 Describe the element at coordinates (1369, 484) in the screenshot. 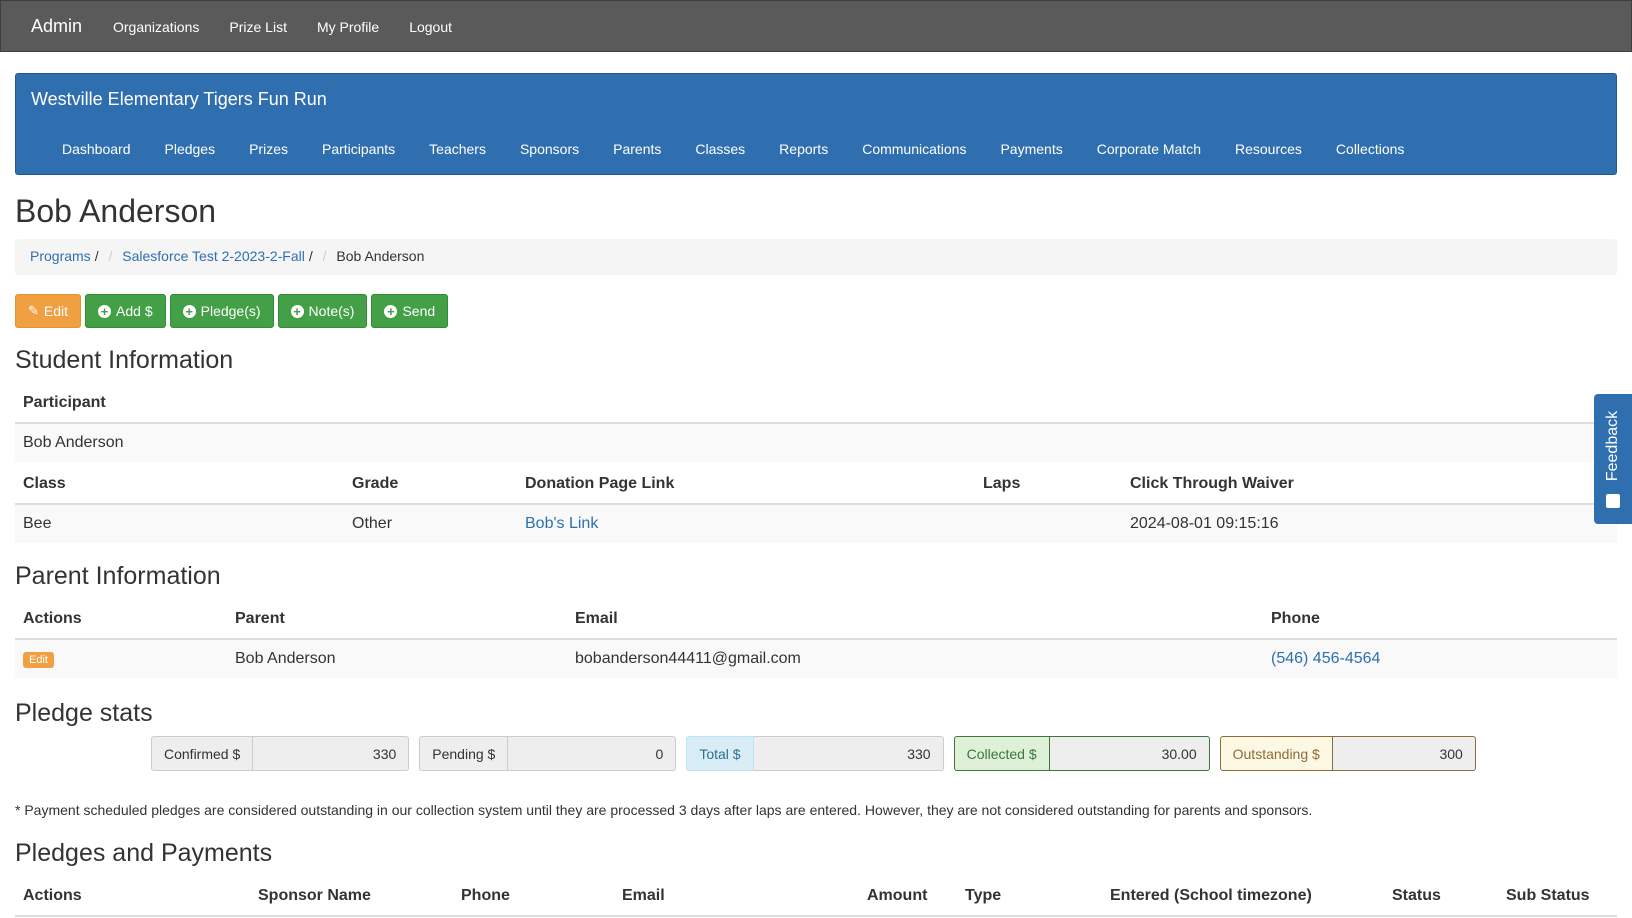

I see `waiver-header: Click Through Waiver` at that location.